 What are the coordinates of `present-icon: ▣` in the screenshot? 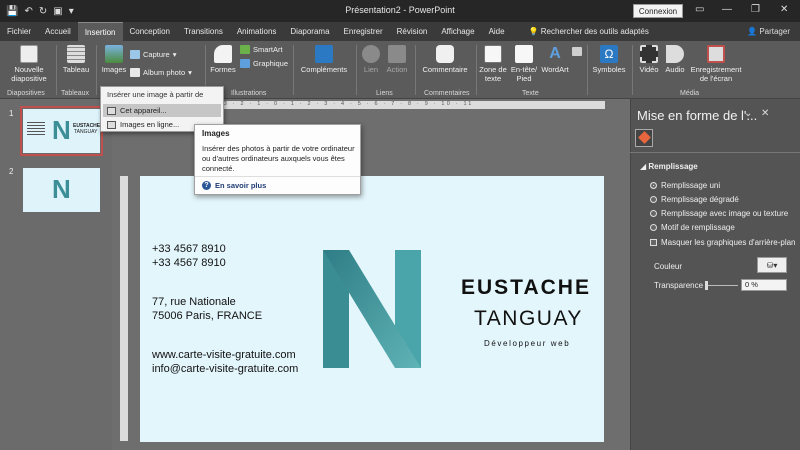 It's located at (57, 11).